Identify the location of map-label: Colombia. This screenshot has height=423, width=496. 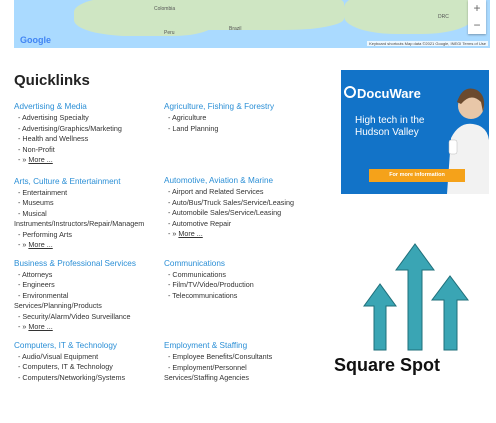
(165, 9).